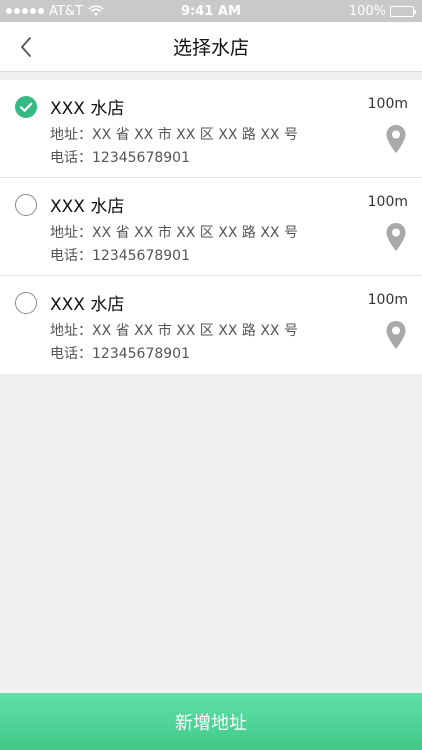  I want to click on page-title: 选择水店, so click(210, 48).